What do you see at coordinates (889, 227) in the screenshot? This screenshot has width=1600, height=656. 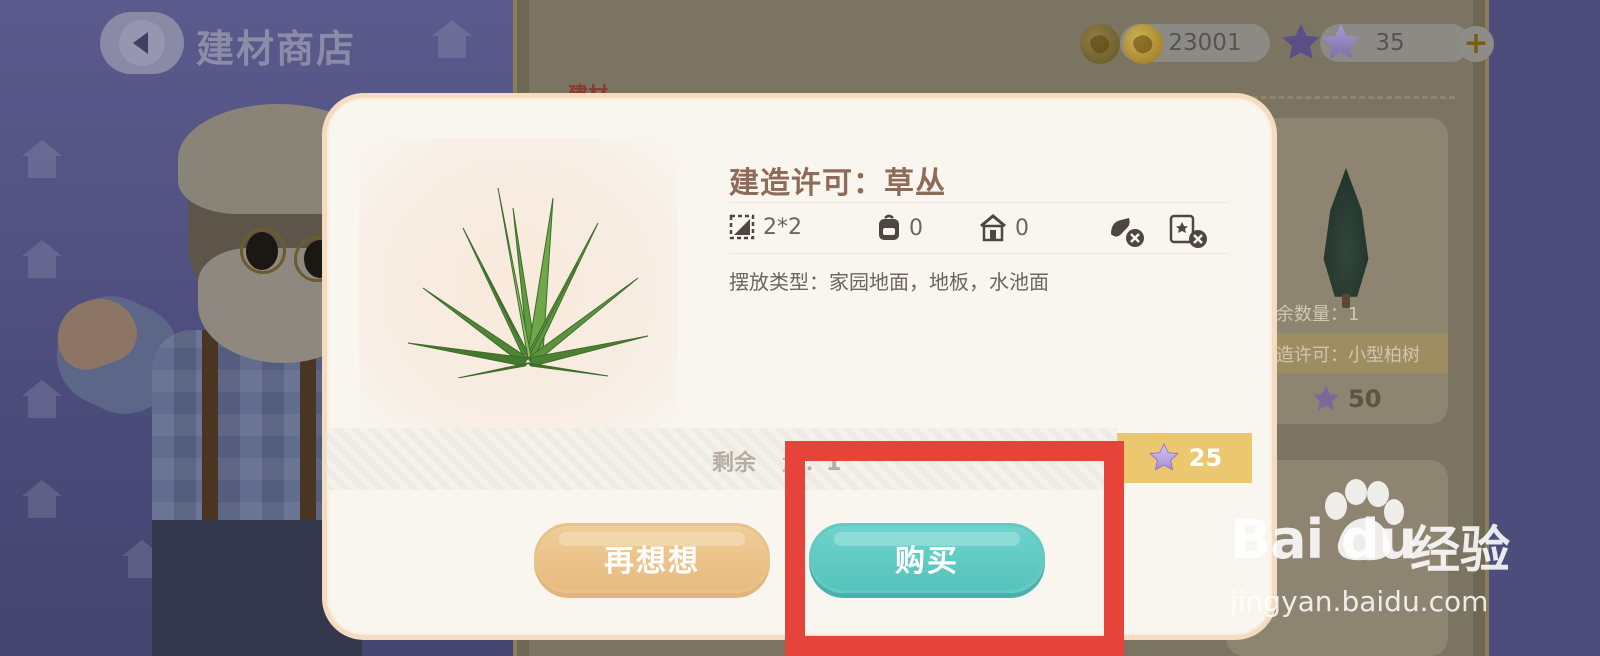 I see `backpack-icon` at bounding box center [889, 227].